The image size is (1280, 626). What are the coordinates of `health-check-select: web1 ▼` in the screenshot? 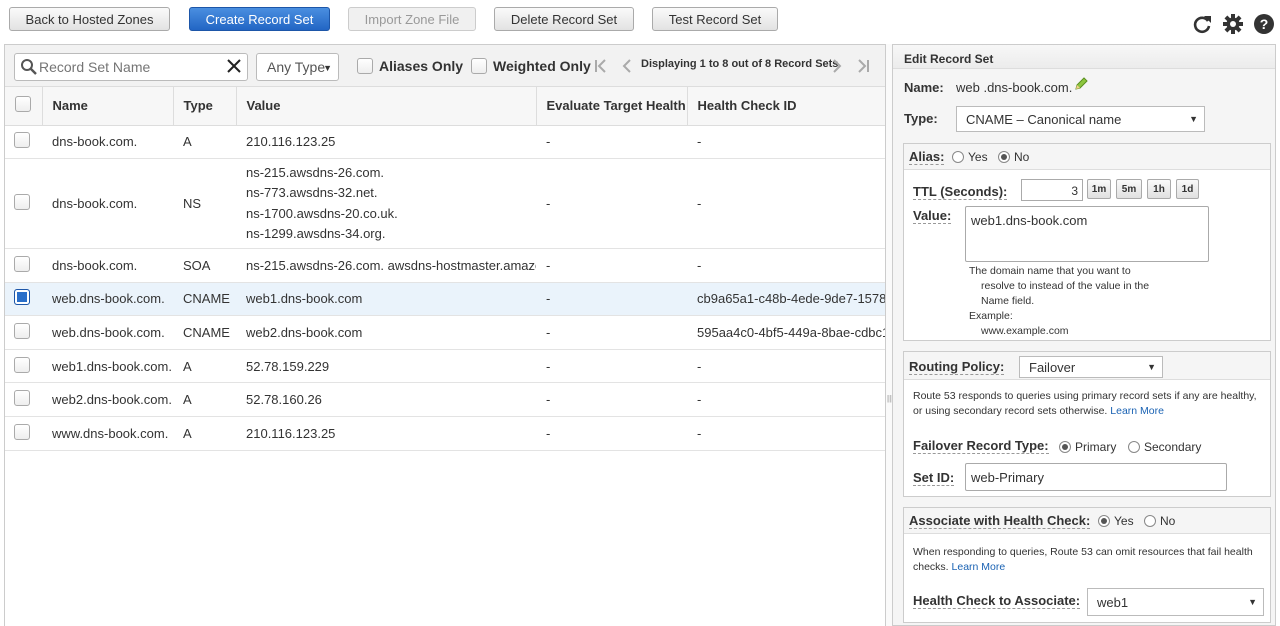 It's located at (1175, 602).